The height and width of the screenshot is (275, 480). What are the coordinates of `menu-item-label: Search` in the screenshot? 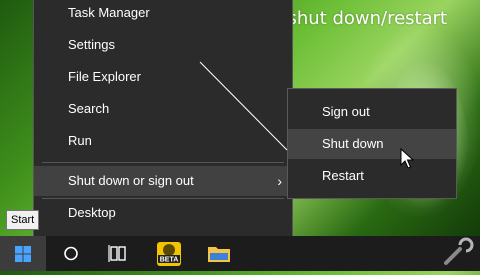 It's located at (89, 108).